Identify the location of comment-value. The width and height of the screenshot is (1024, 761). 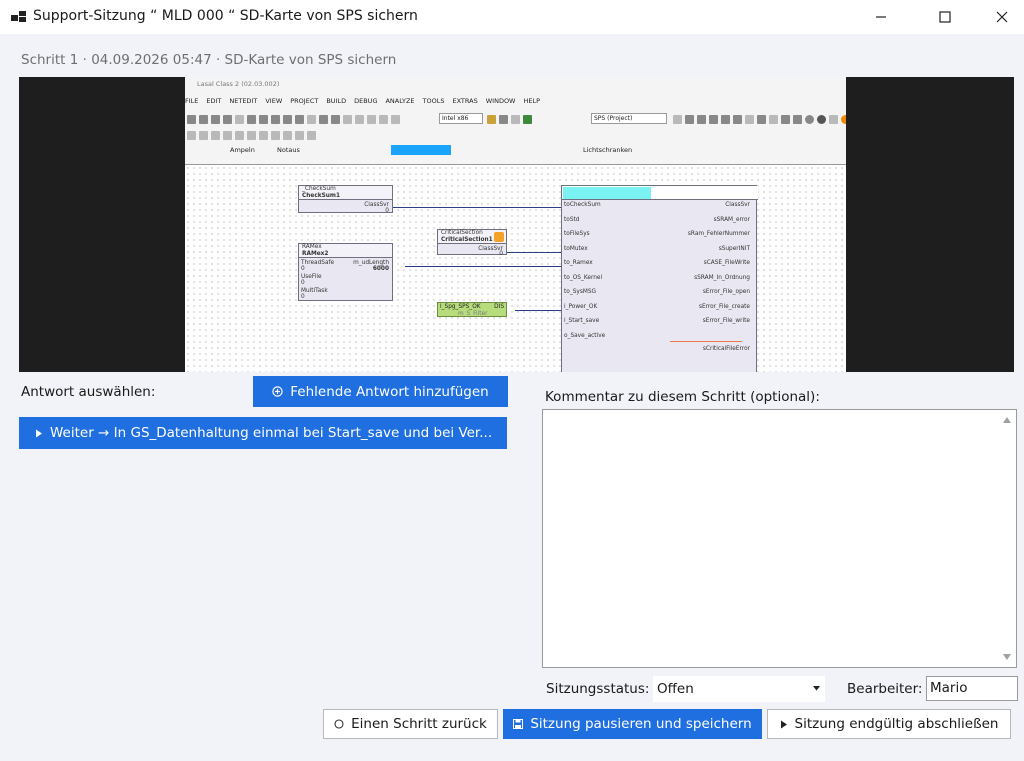
(779, 413).